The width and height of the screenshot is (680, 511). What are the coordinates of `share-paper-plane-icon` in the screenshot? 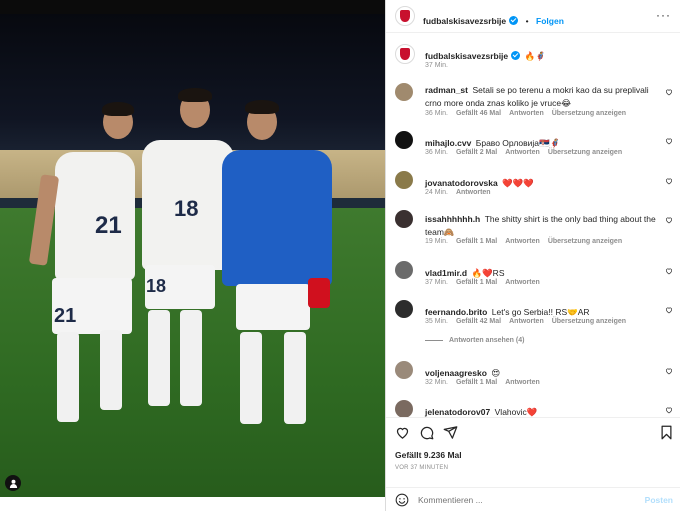 It's located at (450, 432).